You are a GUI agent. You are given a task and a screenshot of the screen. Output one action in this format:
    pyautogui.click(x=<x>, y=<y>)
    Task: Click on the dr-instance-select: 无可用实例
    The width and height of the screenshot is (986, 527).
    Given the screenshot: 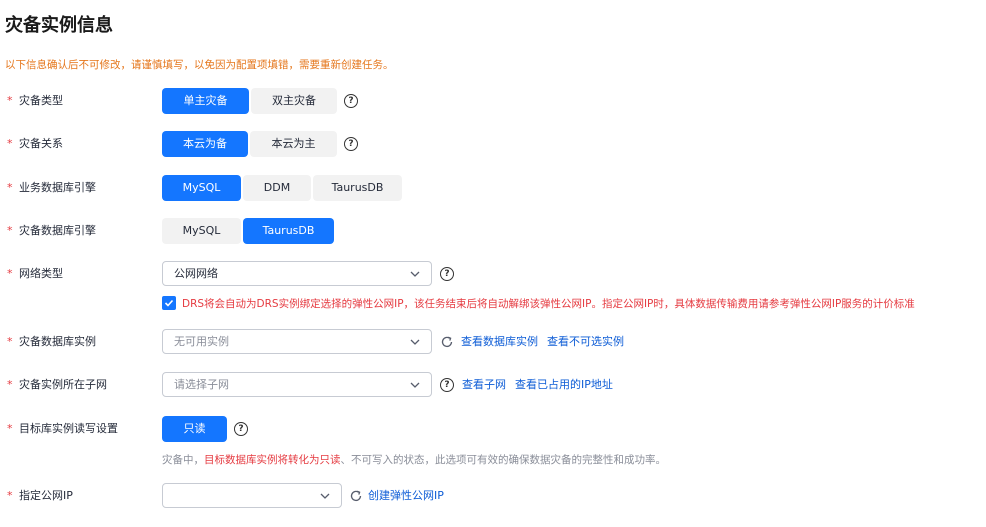 What is the action you would take?
    pyautogui.click(x=297, y=341)
    